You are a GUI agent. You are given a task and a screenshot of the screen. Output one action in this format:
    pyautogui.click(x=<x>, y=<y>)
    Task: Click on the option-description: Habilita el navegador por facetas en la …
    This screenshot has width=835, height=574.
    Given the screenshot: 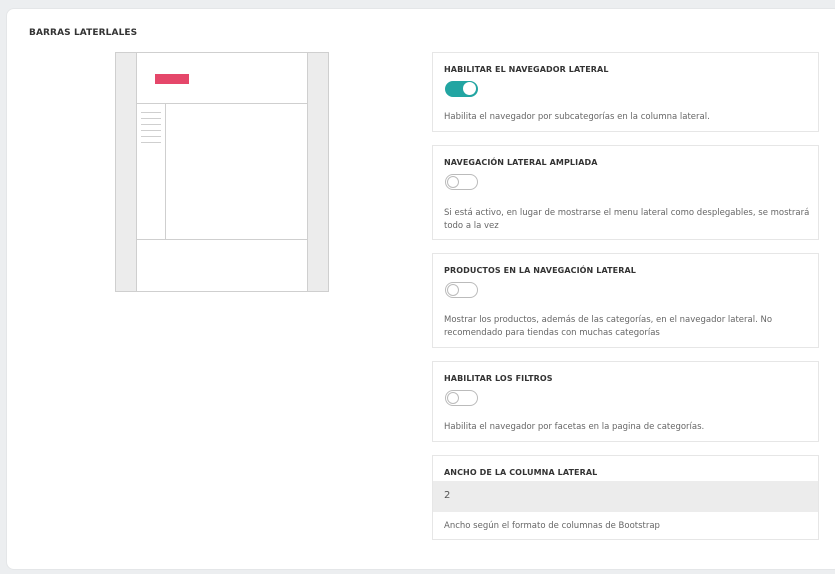 What is the action you would take?
    pyautogui.click(x=574, y=427)
    